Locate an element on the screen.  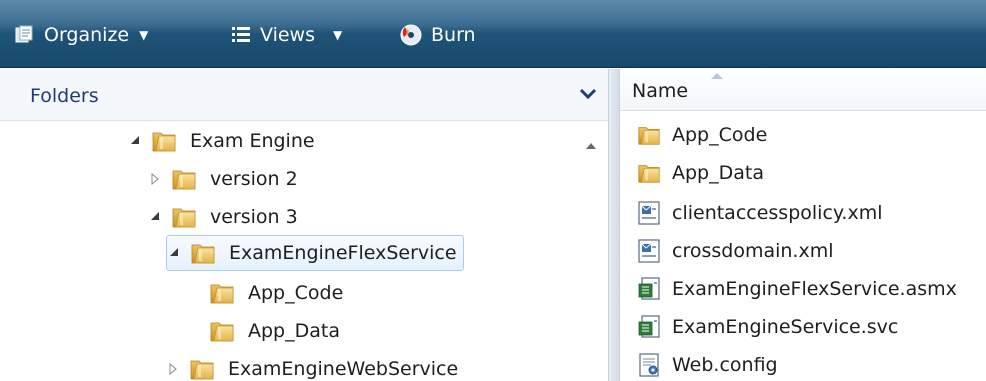
pane-splitter is located at coordinates (614, 225).